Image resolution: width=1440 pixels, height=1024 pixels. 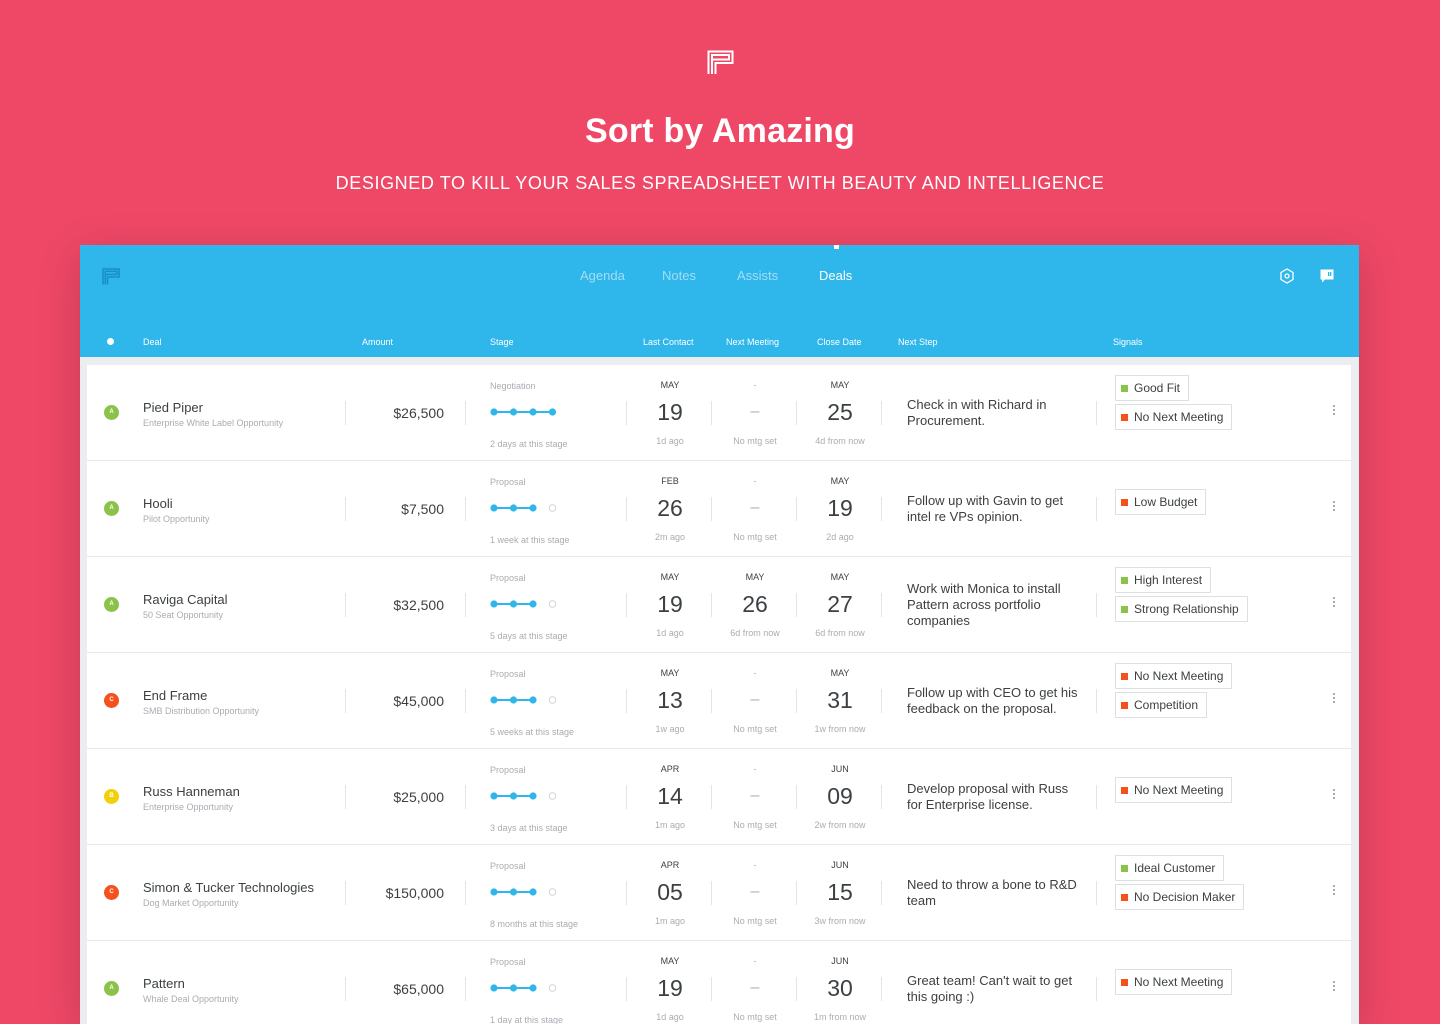 I want to click on deal-name: Russ Hanneman, so click(x=191, y=791).